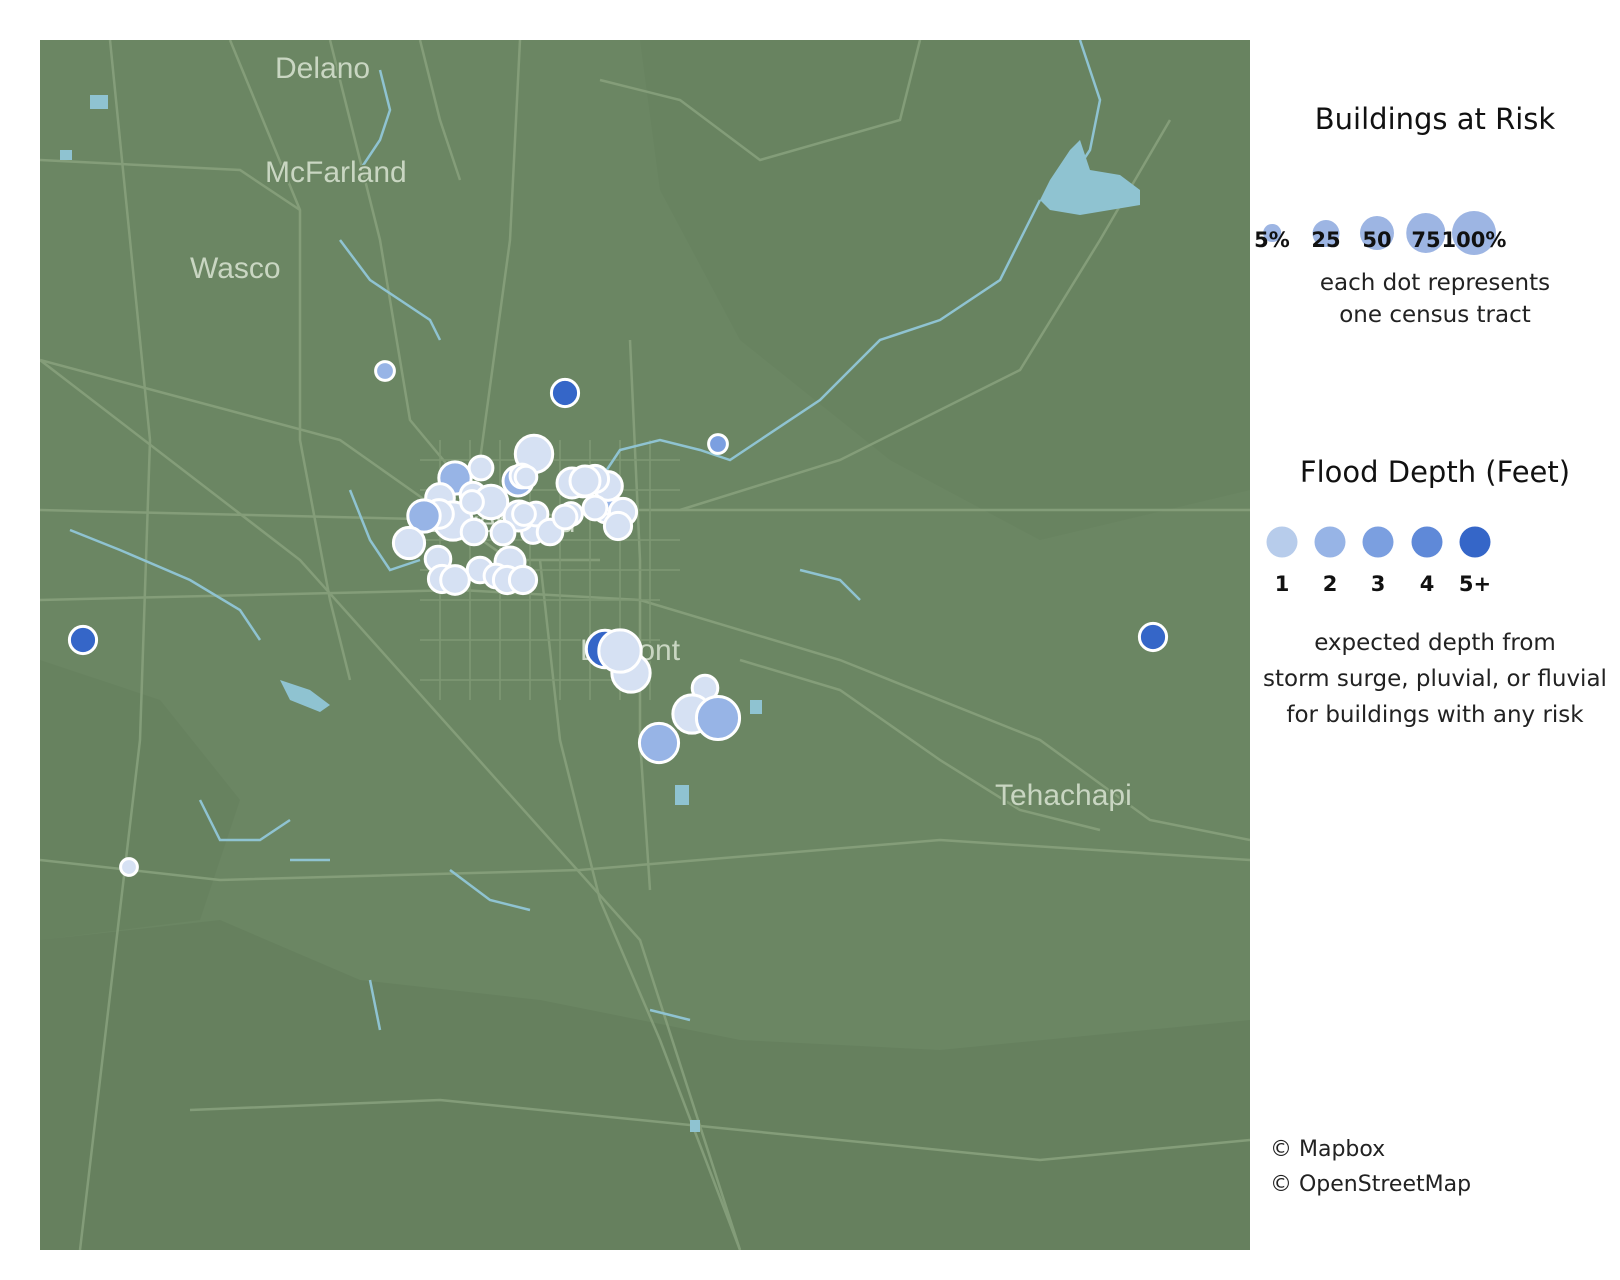 The width and height of the screenshot is (1620, 1280). Describe the element at coordinates (235, 268) in the screenshot. I see `city-label-wasco: Wasco` at that location.